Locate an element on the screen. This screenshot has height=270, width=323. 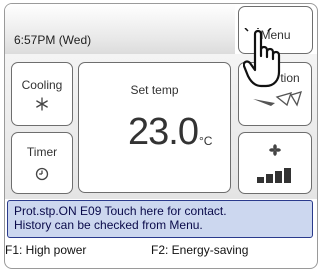
timer-button: Timer is located at coordinates (42, 163).